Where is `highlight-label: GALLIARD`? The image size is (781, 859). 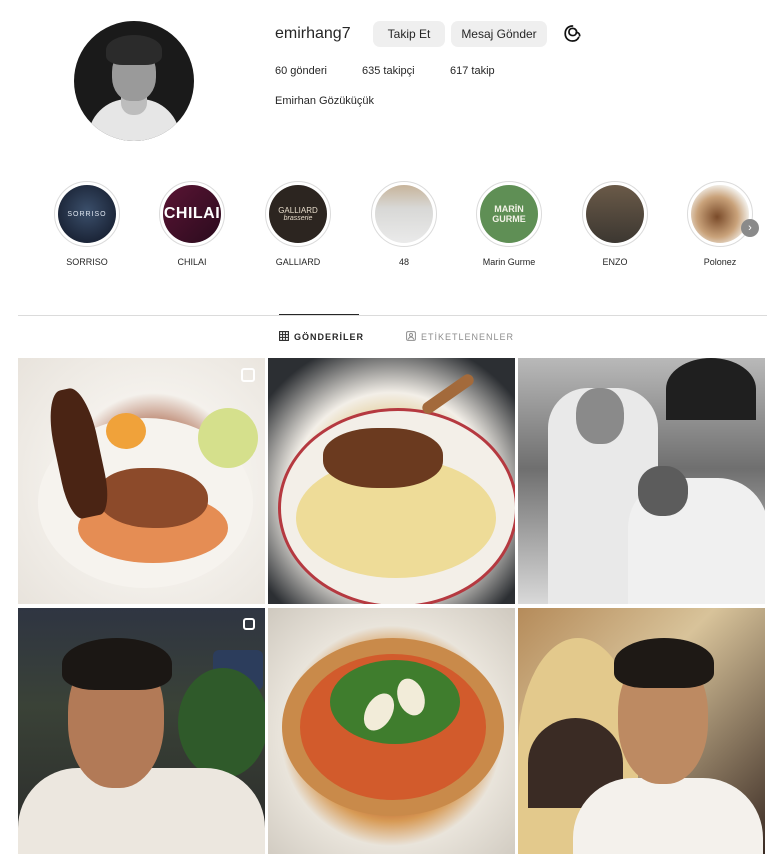
highlight-label: GALLIARD is located at coordinates (298, 262).